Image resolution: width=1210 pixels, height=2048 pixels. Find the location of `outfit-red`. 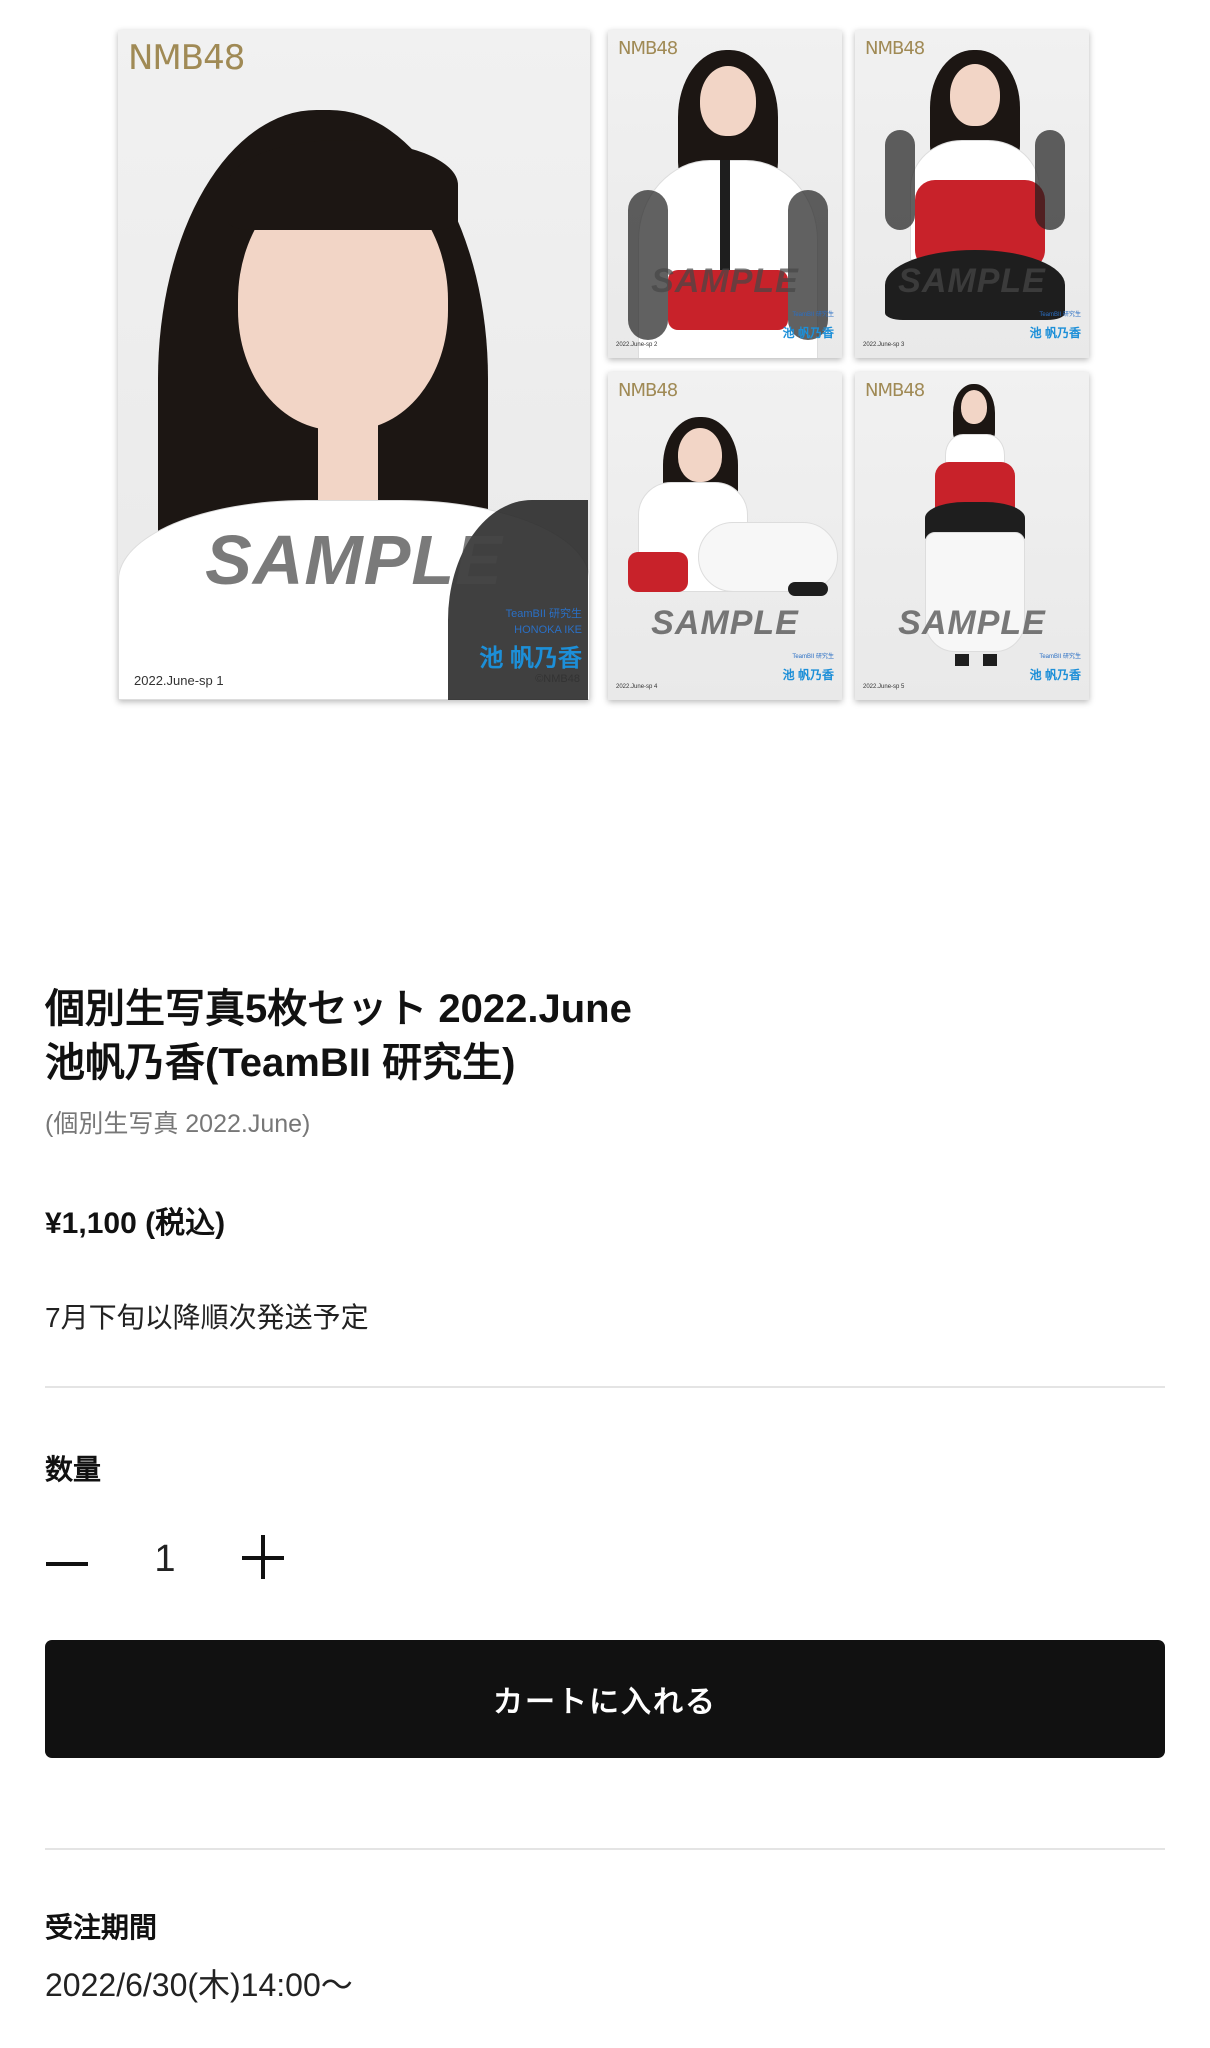

outfit-red is located at coordinates (658, 572).